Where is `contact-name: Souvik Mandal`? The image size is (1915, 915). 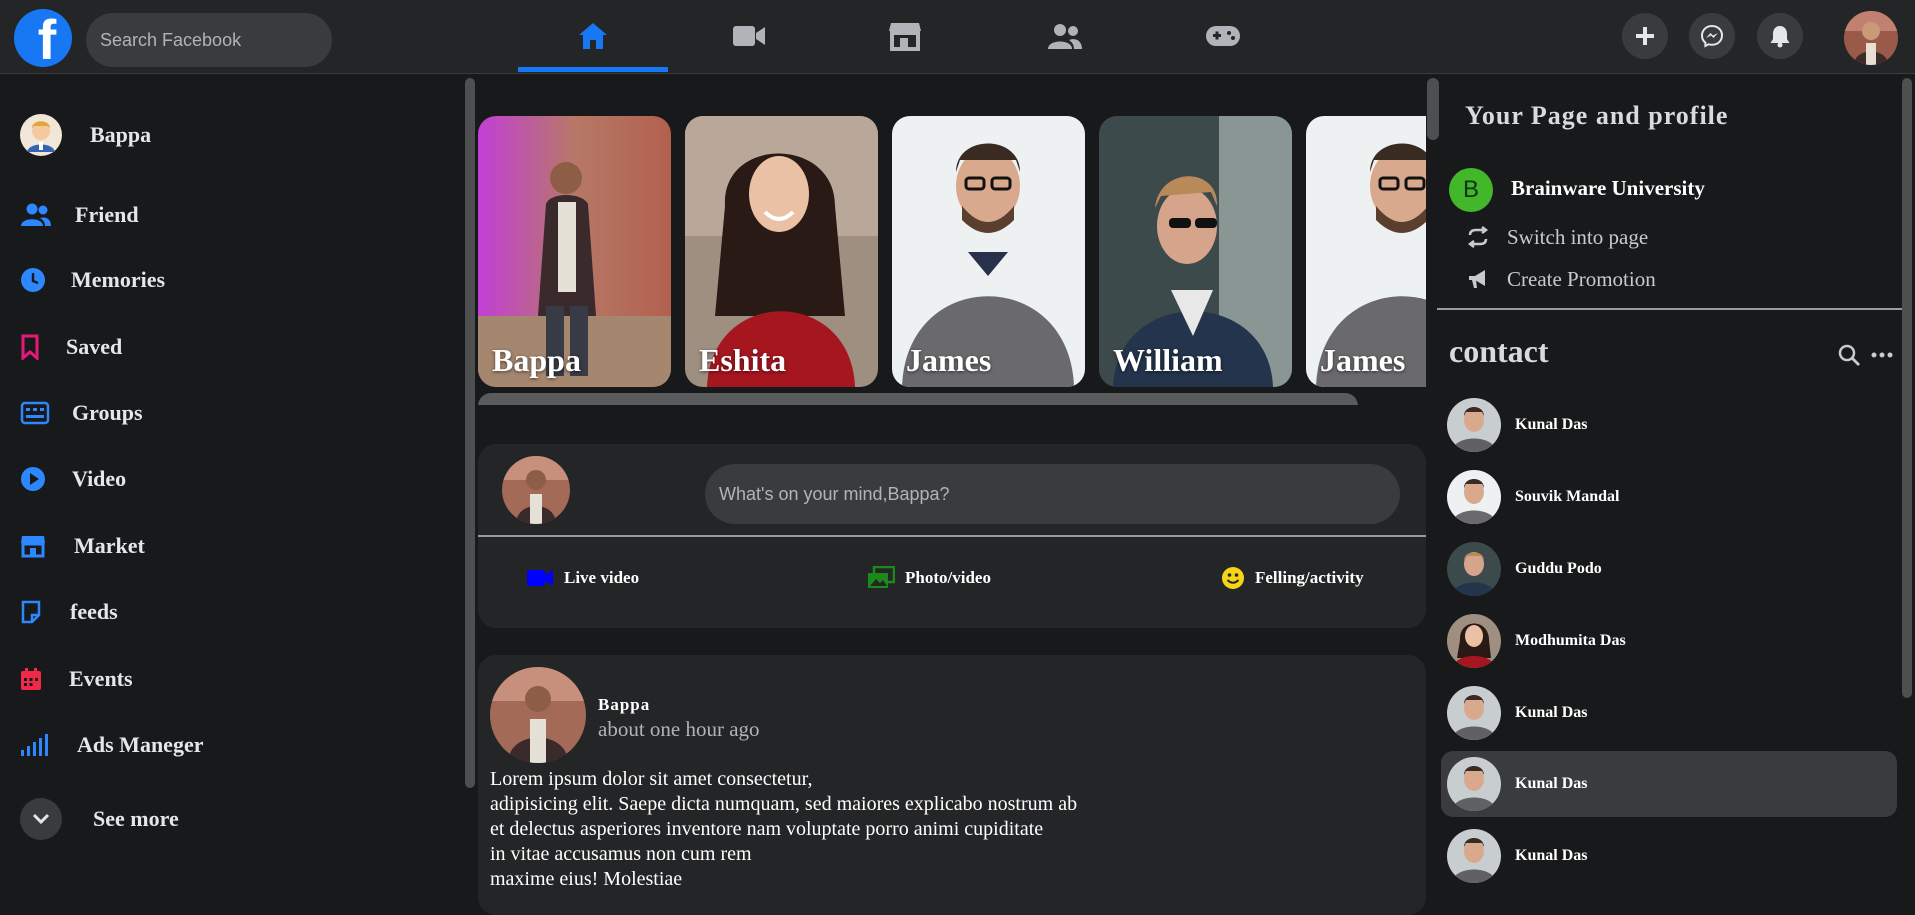 contact-name: Souvik Mandal is located at coordinates (1567, 496).